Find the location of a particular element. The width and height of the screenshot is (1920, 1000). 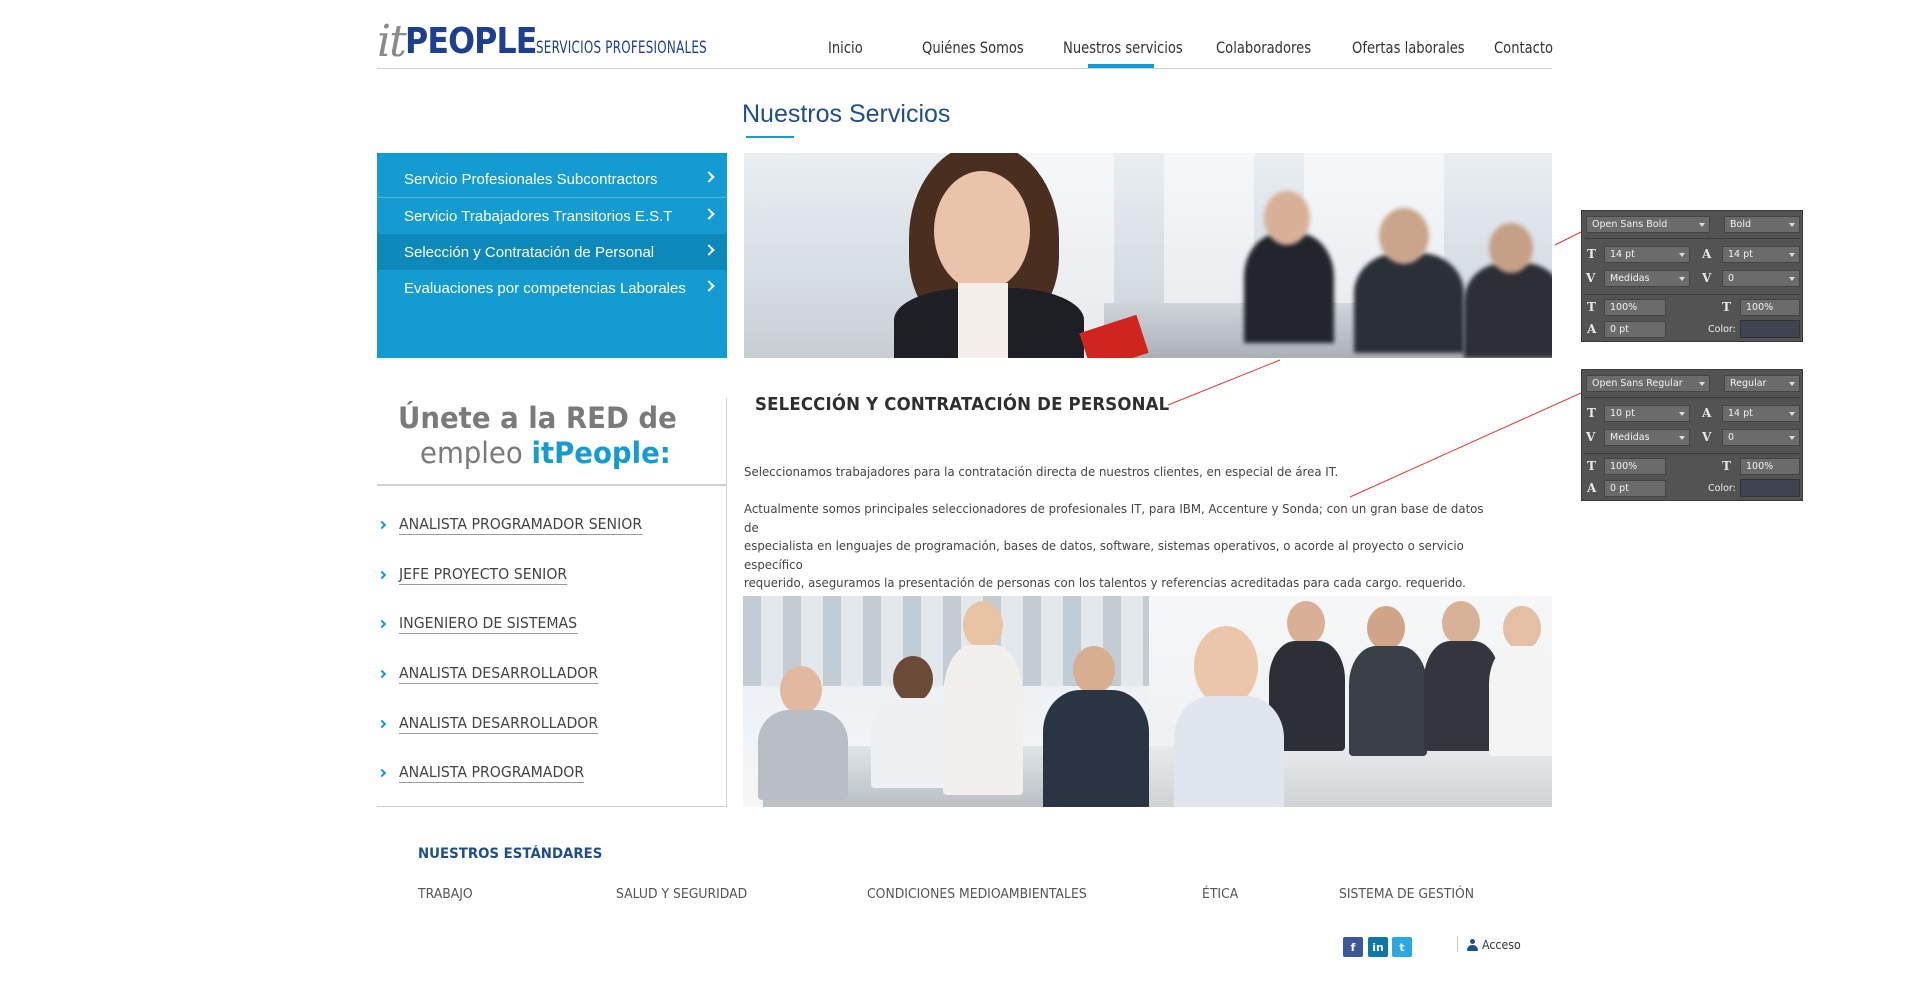

nav-nuestros-servicios: Nuestros servicios is located at coordinates (1123, 47).